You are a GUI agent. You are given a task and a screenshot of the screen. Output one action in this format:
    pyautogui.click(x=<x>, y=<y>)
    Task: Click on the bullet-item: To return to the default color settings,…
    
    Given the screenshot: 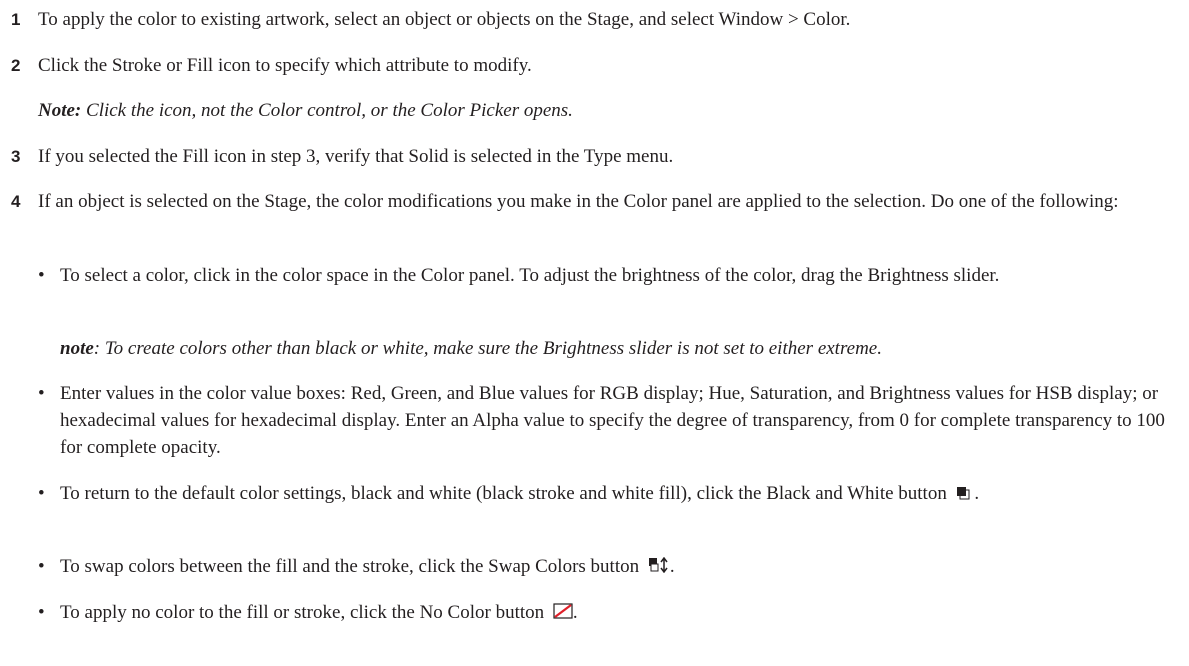 What is the action you would take?
    pyautogui.click(x=622, y=494)
    